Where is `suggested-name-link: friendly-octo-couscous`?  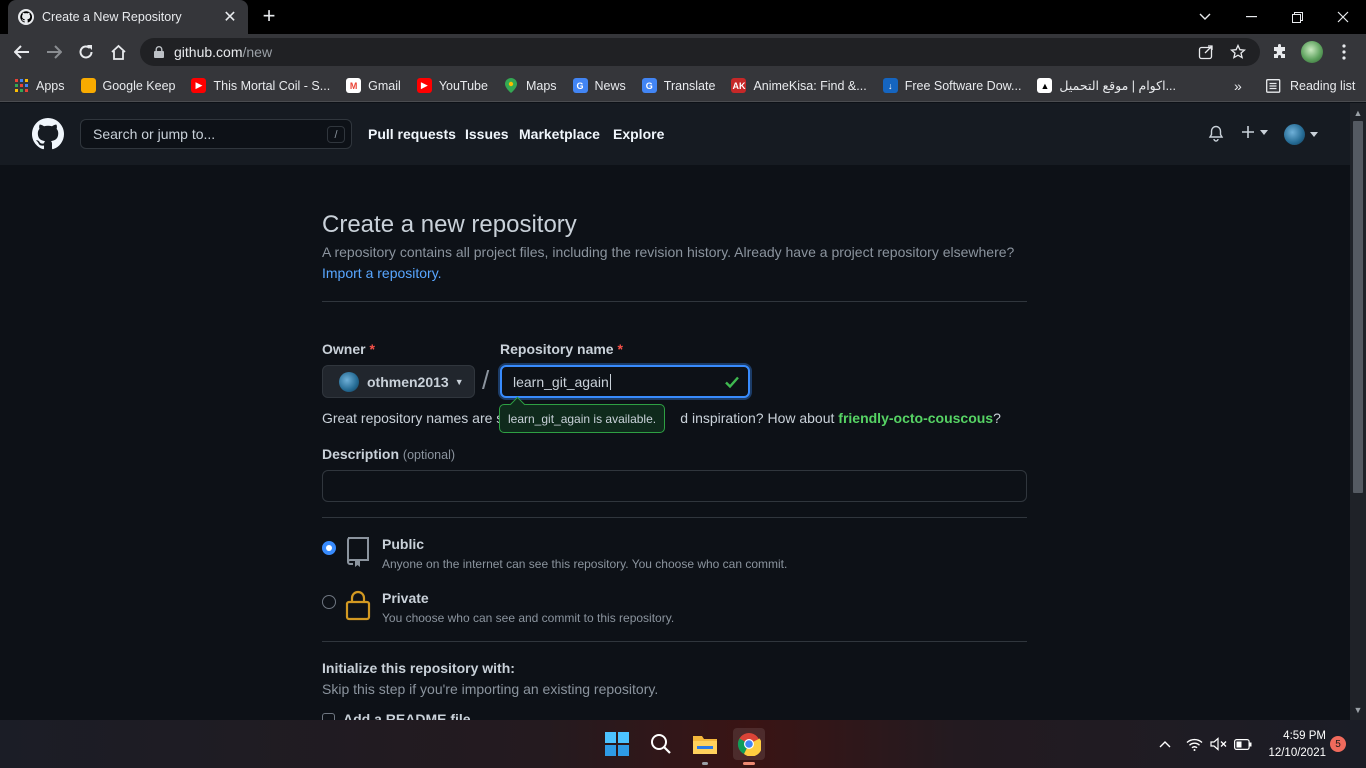
suggested-name-link: friendly-octo-couscous is located at coordinates (915, 418).